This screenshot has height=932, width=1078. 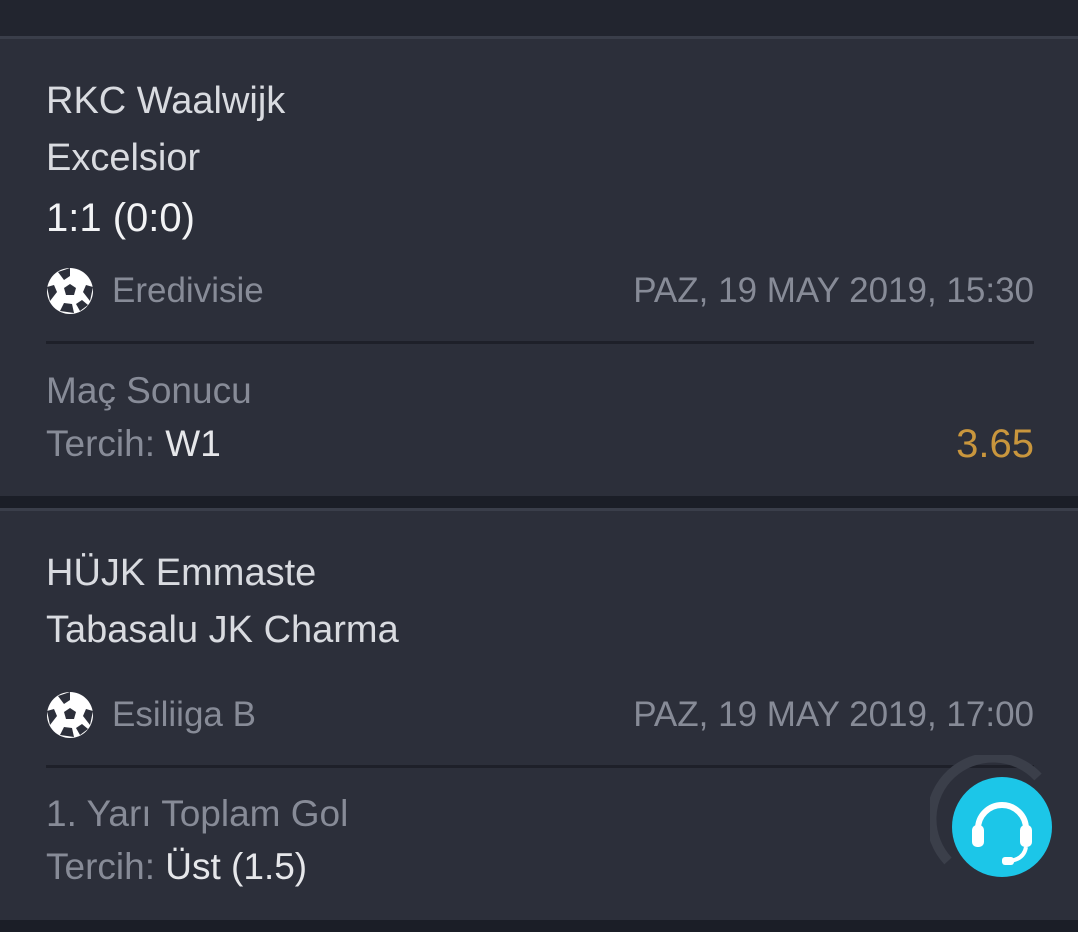 I want to click on choice-value: W1, so click(x=193, y=443).